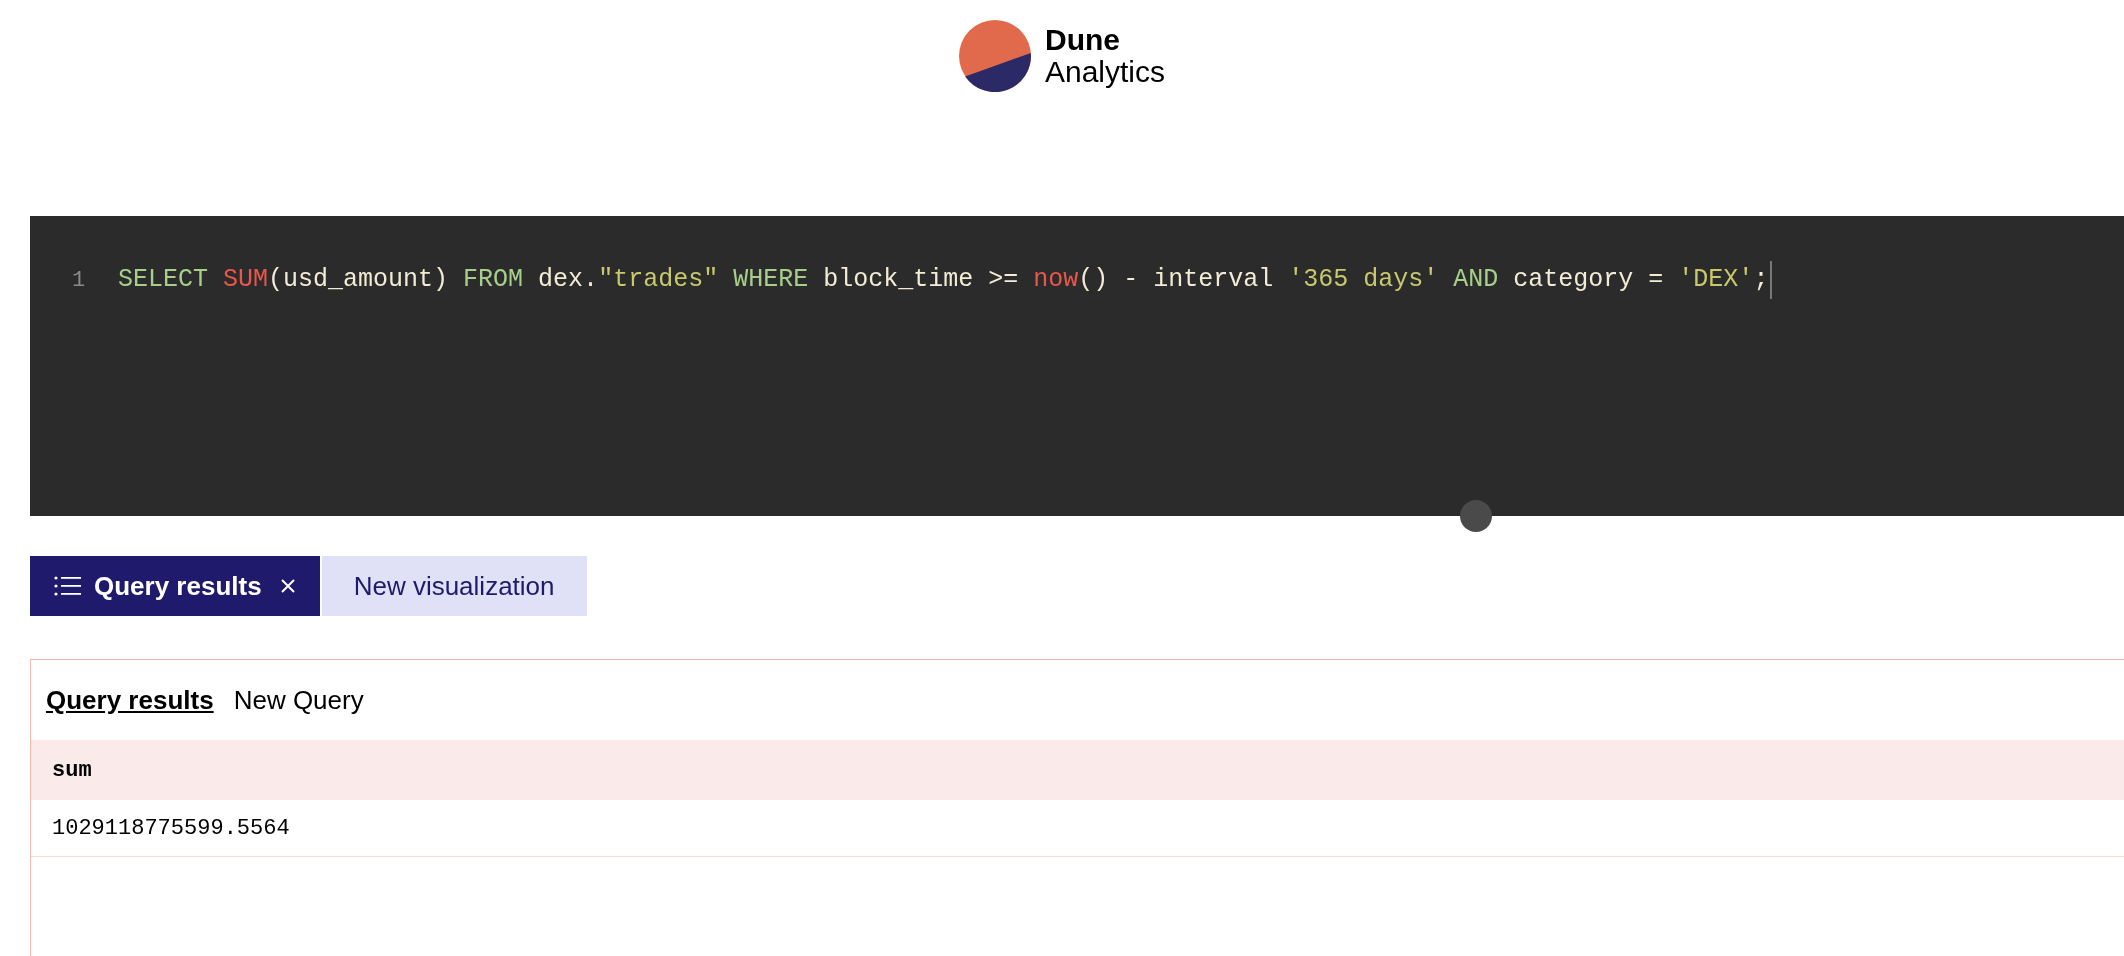 The height and width of the screenshot is (956, 2124). Describe the element at coordinates (79, 280) in the screenshot. I see `line-number: 1` at that location.